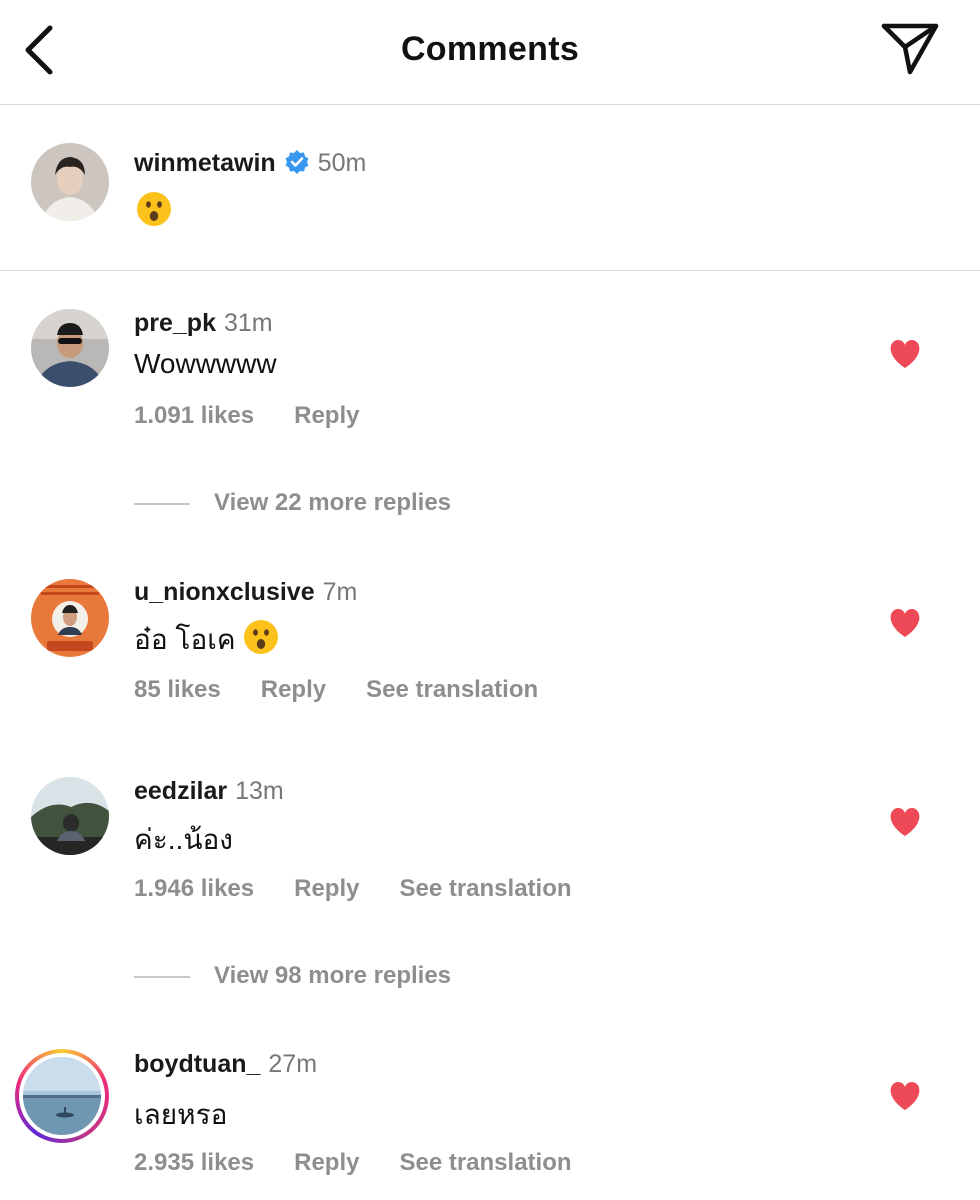 The width and height of the screenshot is (980, 1200). Describe the element at coordinates (194, 1162) in the screenshot. I see `likes-count: 2.935 likes` at that location.